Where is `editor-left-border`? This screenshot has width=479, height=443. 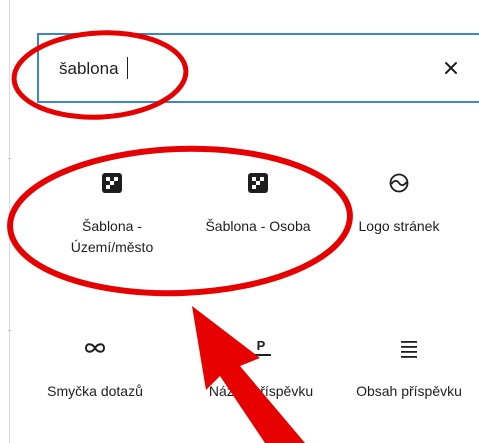
editor-left-border is located at coordinates (5, 221).